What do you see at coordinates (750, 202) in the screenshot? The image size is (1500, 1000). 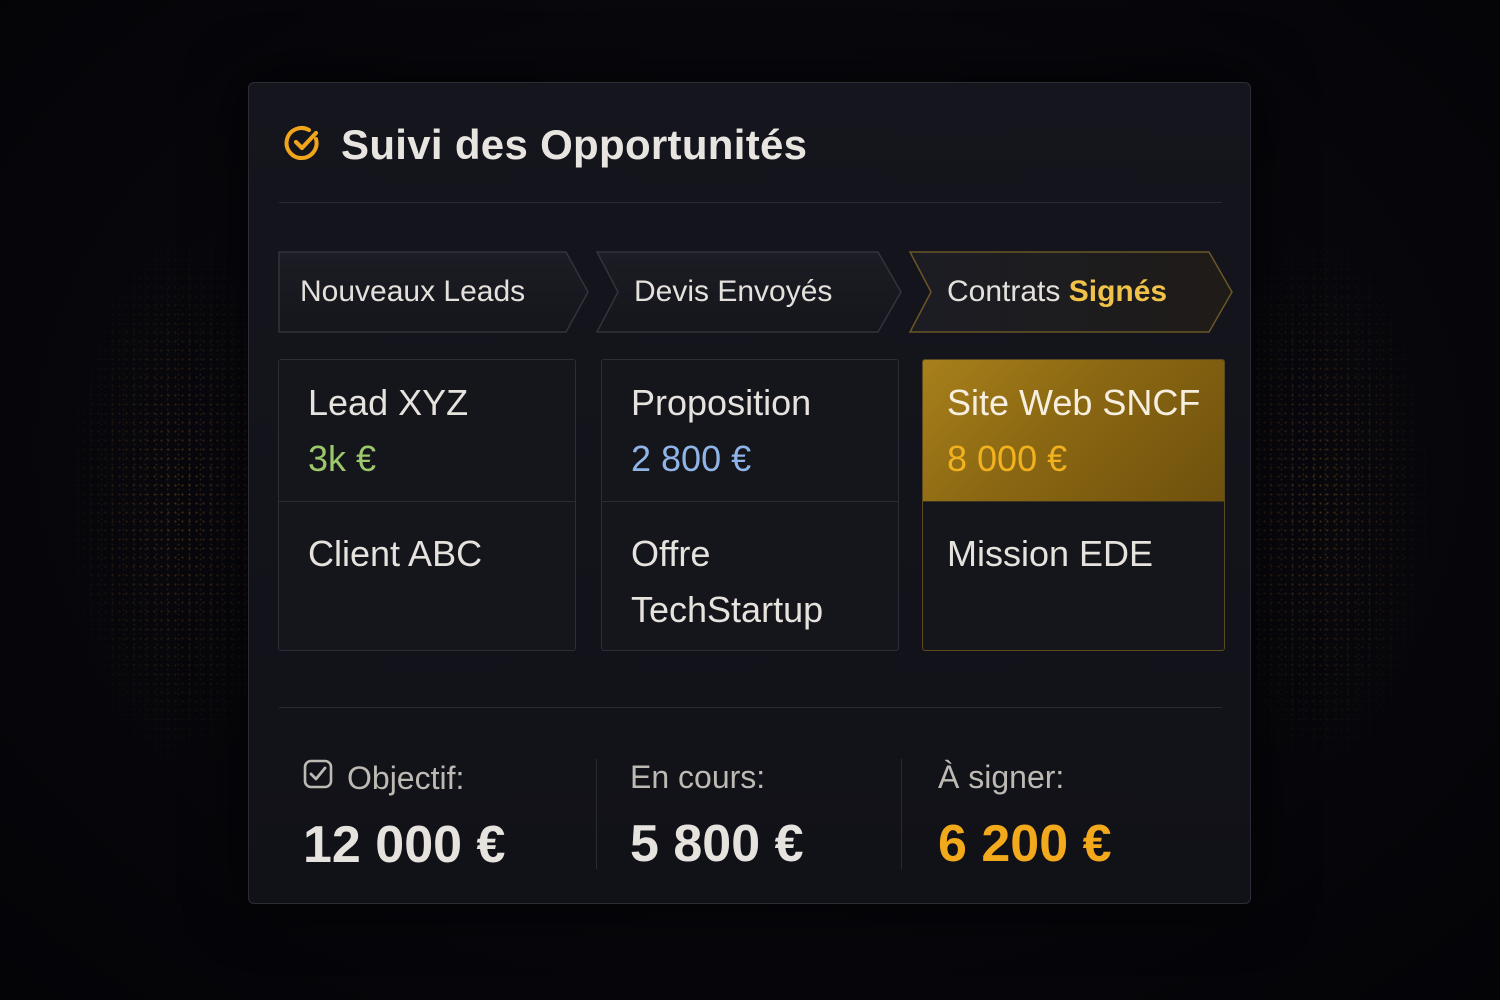 I see `header-divider` at bounding box center [750, 202].